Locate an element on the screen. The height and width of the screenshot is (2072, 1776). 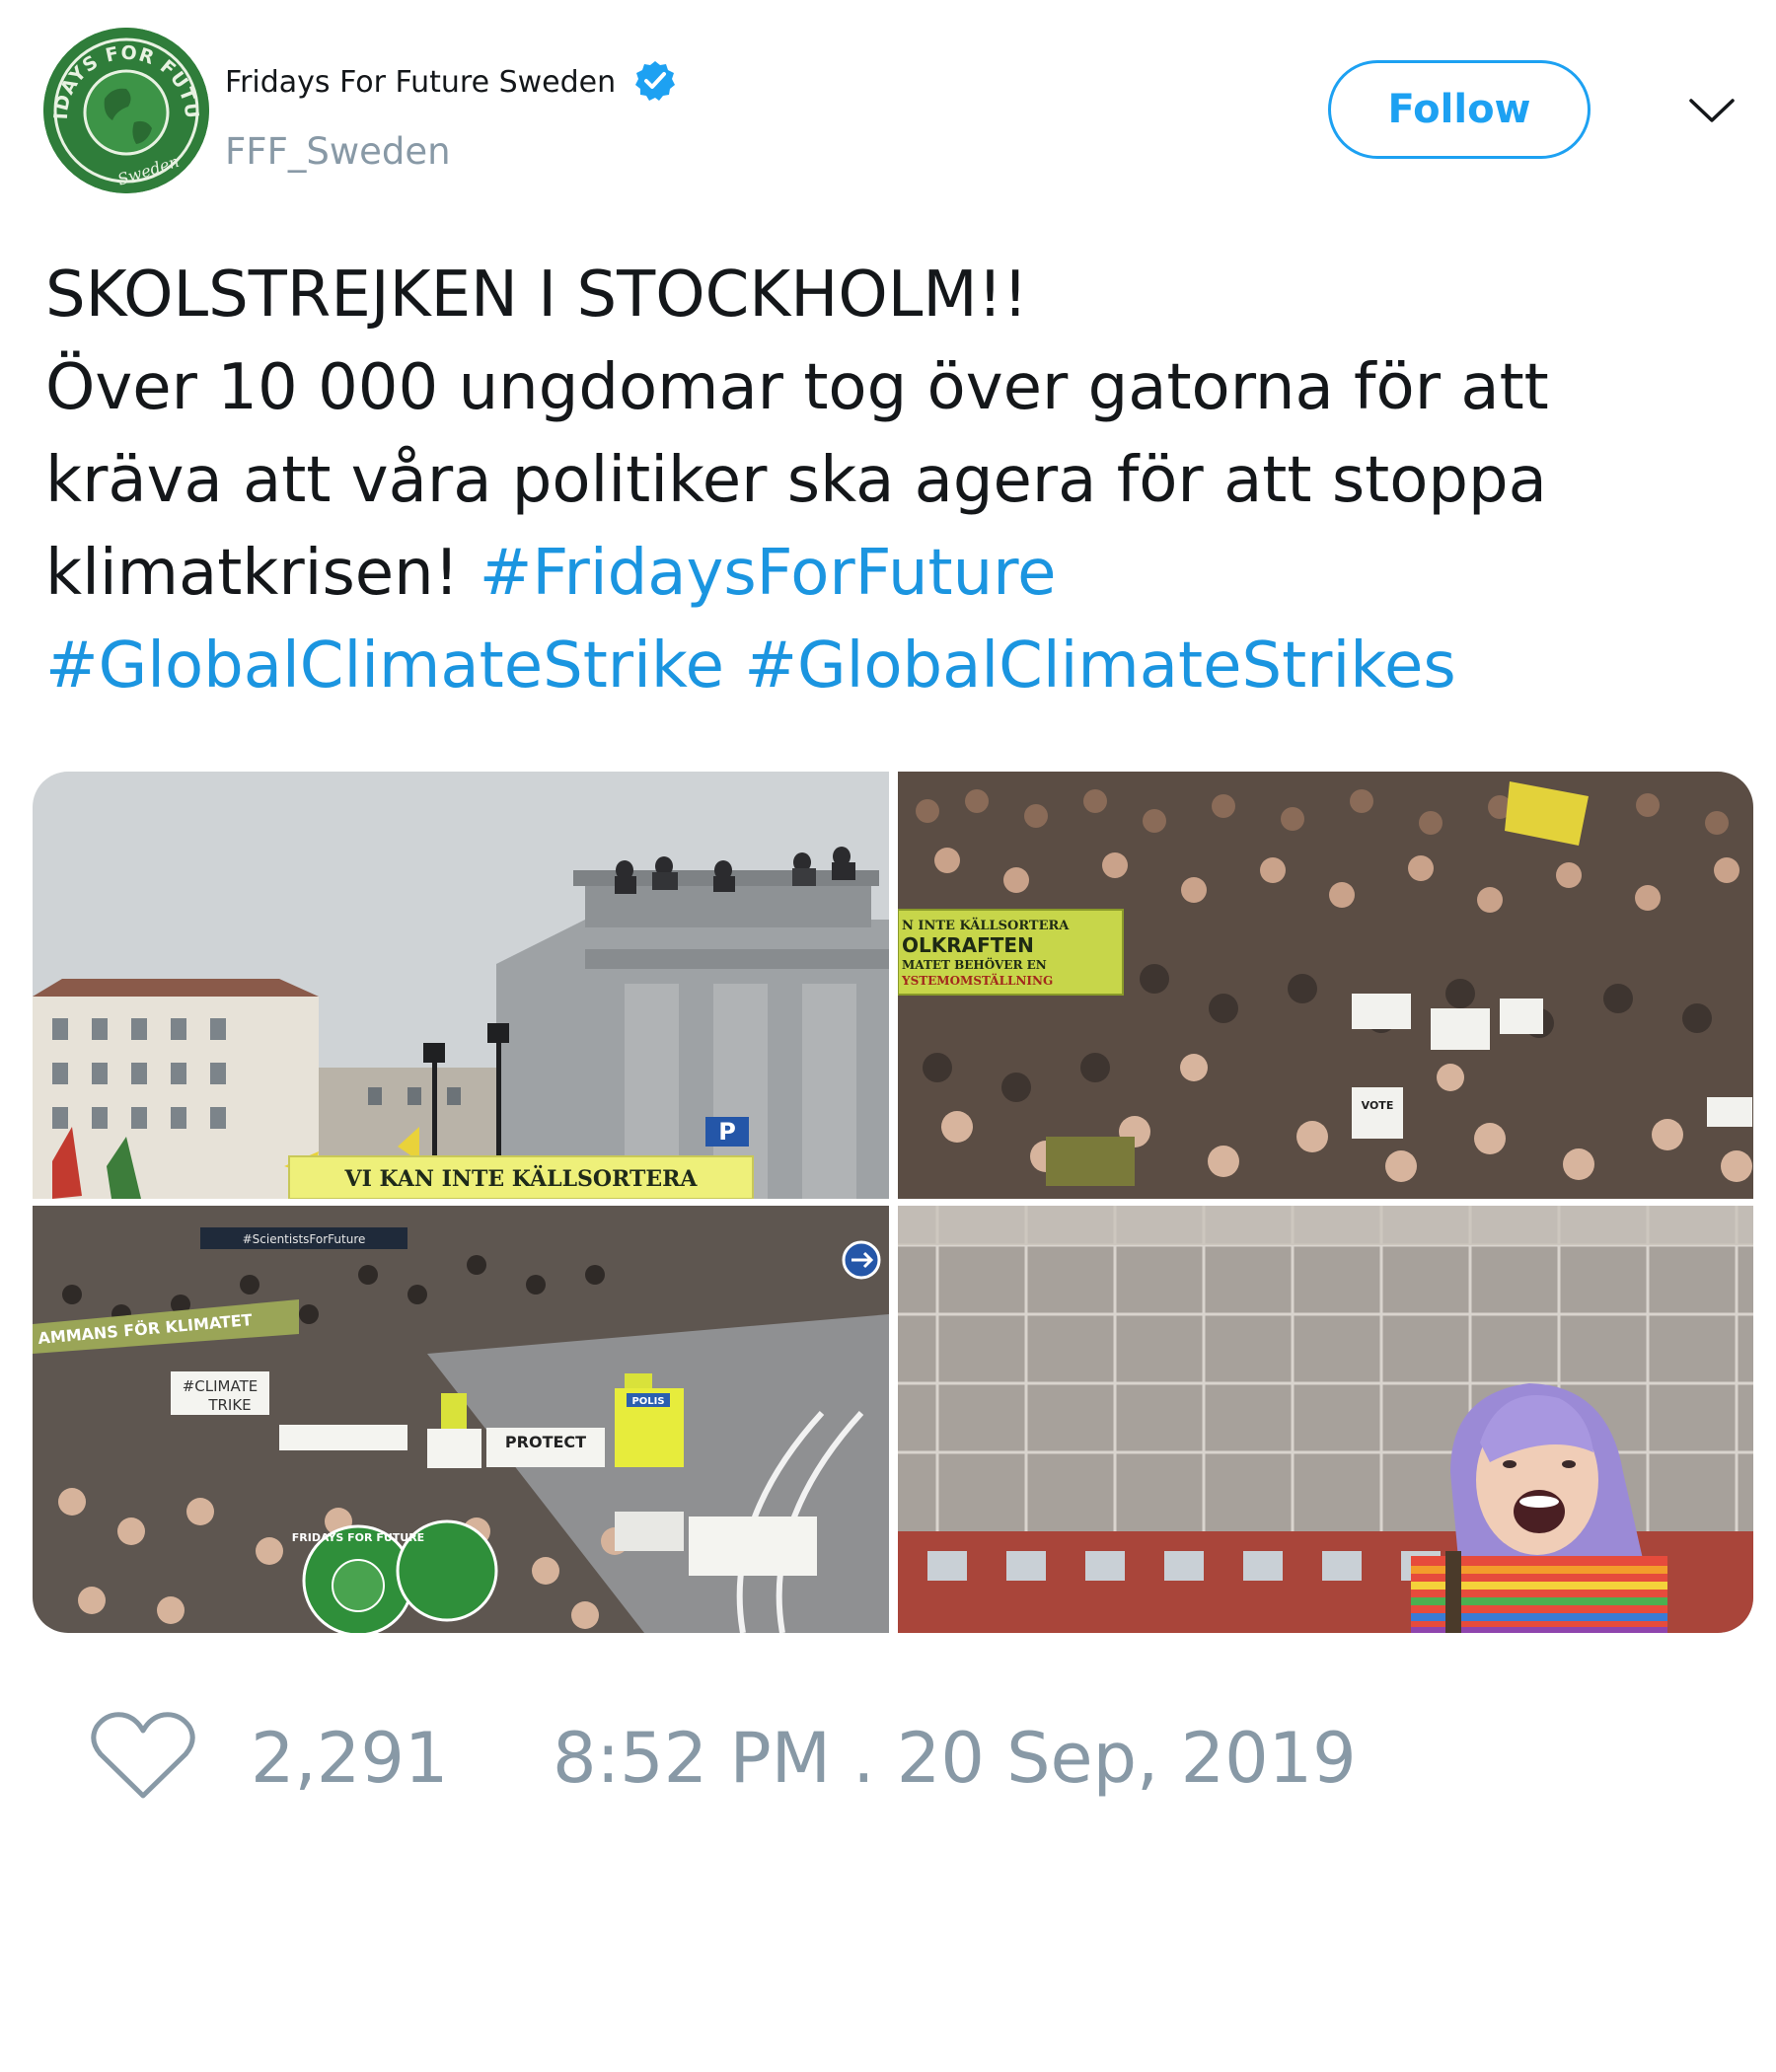
crowd-sign-vote: VOTE is located at coordinates (1378, 1106).